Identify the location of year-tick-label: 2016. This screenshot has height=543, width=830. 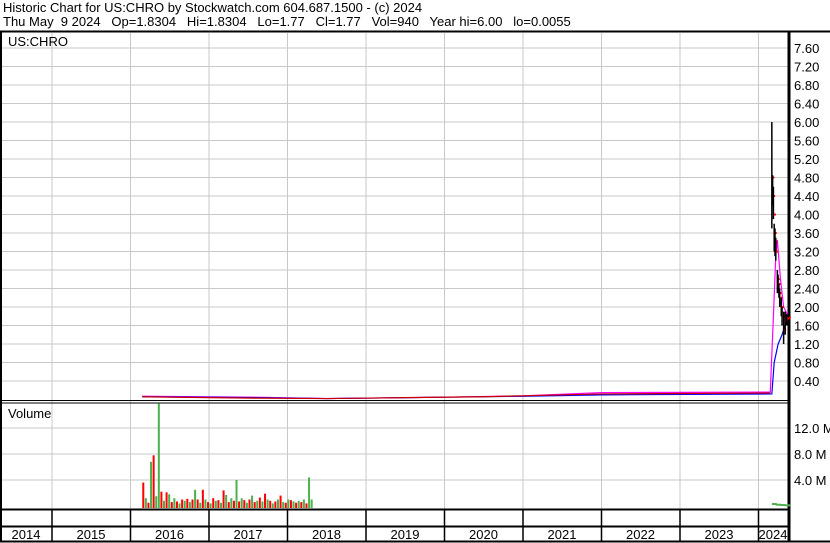
(169, 534).